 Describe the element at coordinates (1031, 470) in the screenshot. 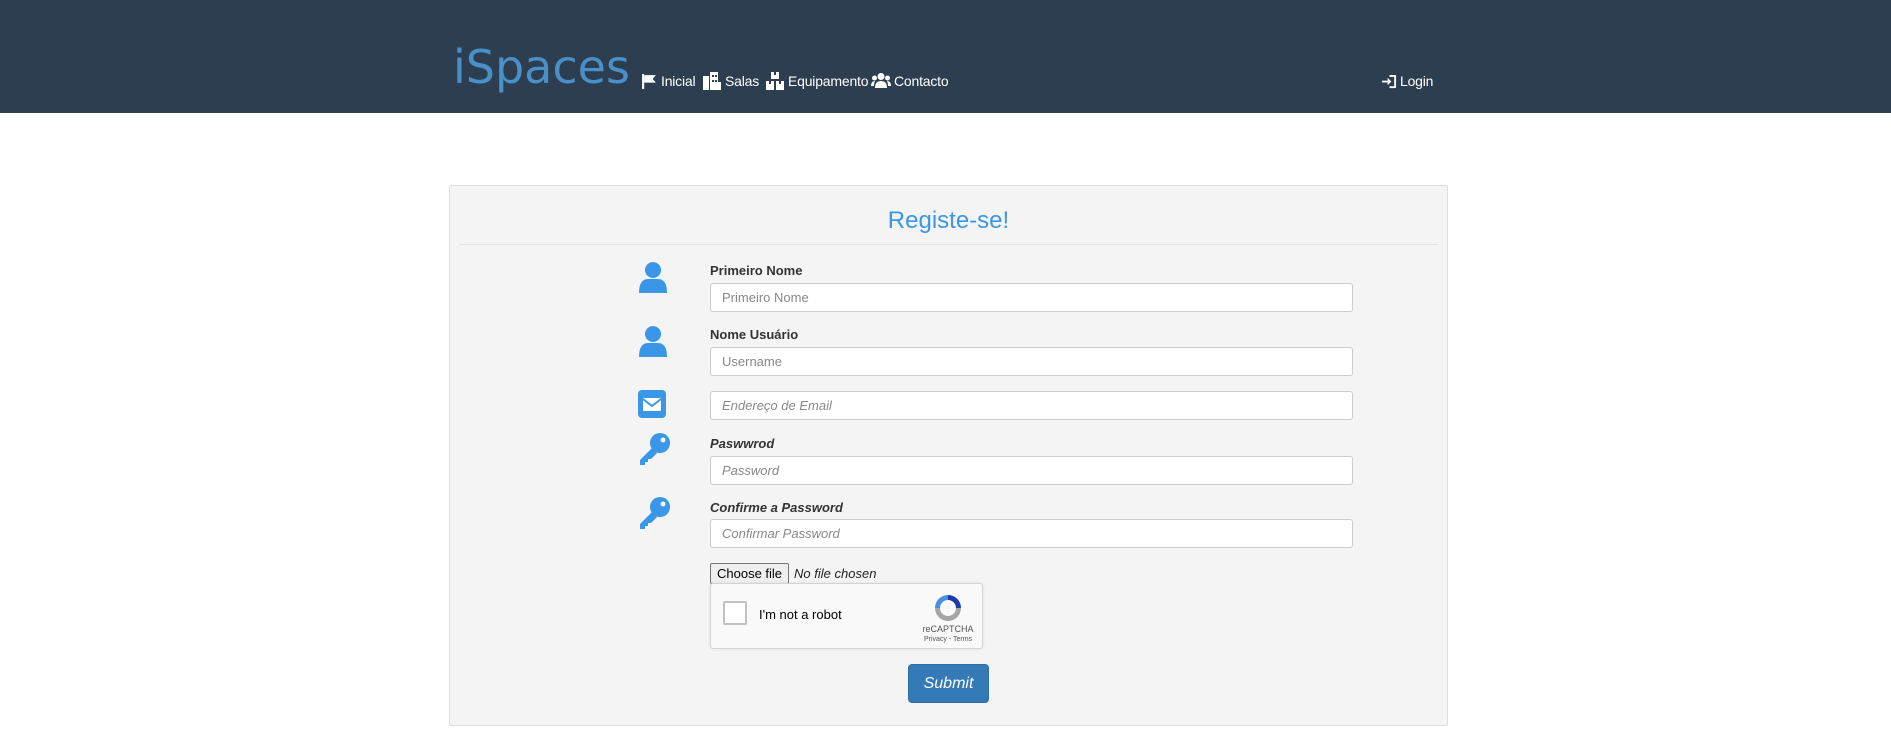

I see `password-input` at that location.